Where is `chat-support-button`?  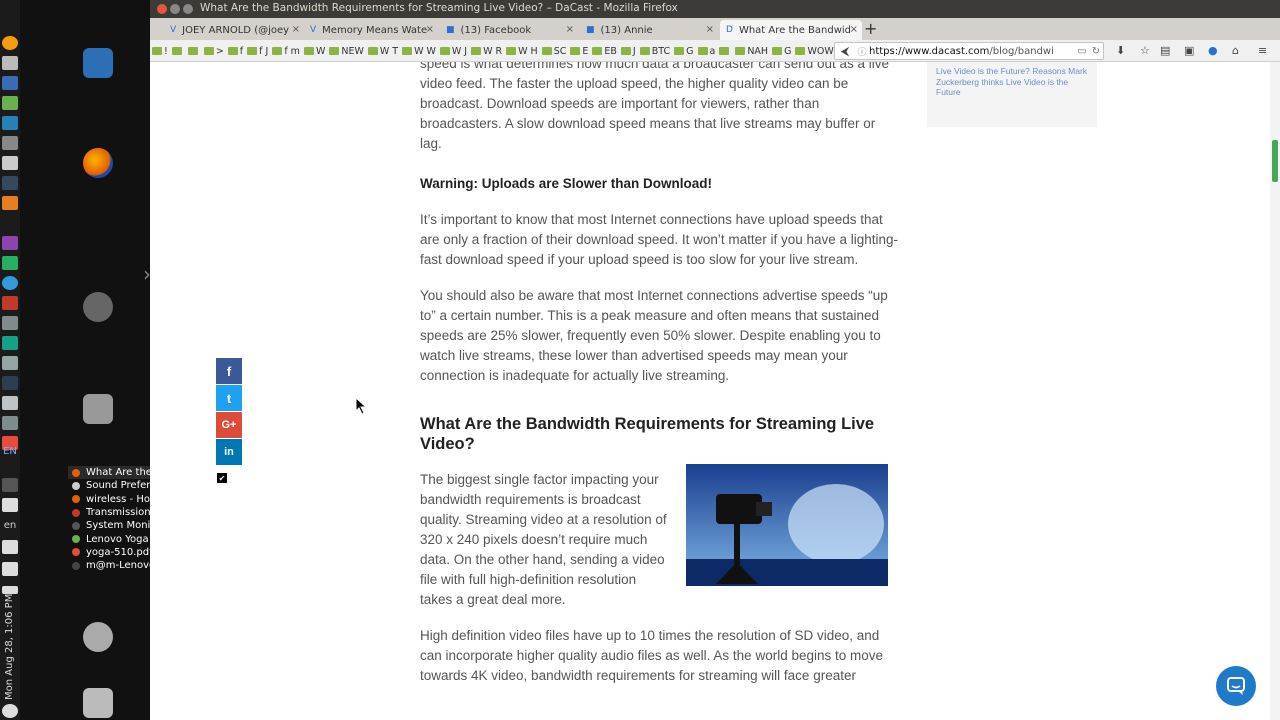 chat-support-button is located at coordinates (1236, 686).